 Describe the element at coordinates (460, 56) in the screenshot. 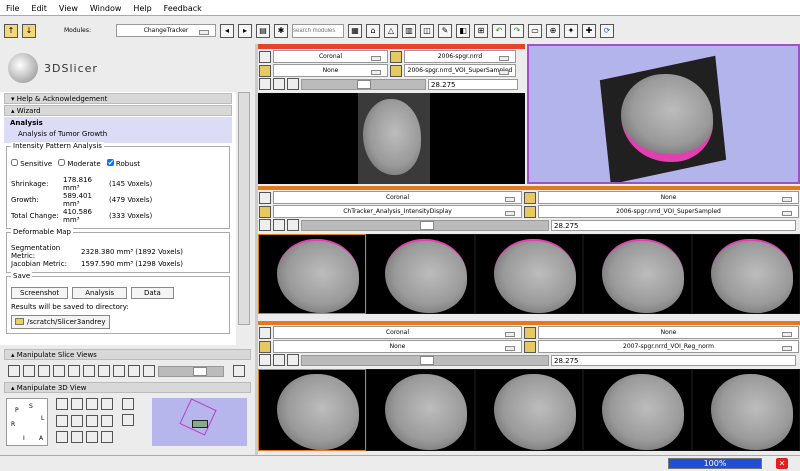

I see `foreground-select: 2006-spgr.nrrd` at that location.